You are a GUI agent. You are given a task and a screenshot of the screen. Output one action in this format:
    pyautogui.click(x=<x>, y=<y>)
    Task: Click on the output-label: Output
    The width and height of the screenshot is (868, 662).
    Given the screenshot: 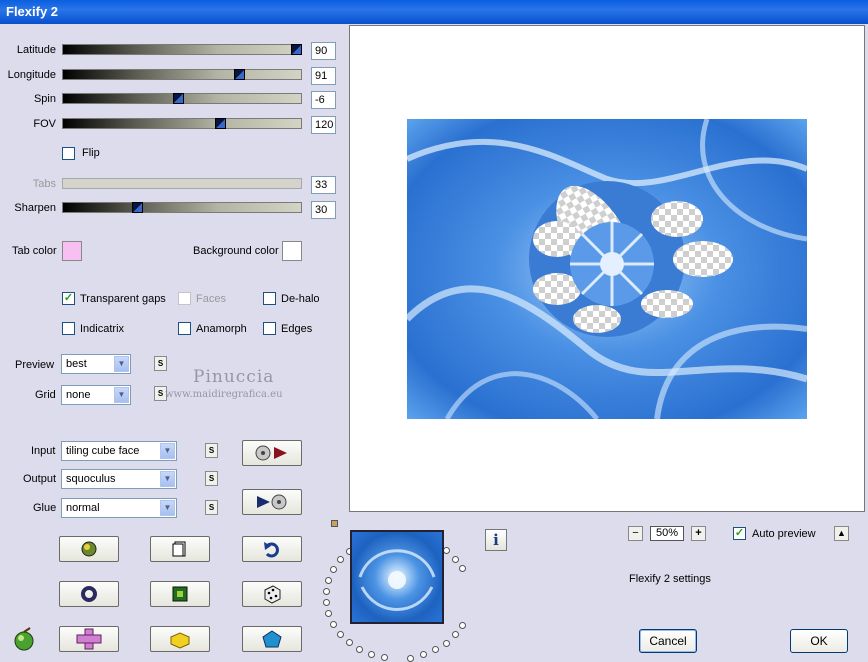 What is the action you would take?
    pyautogui.click(x=40, y=479)
    